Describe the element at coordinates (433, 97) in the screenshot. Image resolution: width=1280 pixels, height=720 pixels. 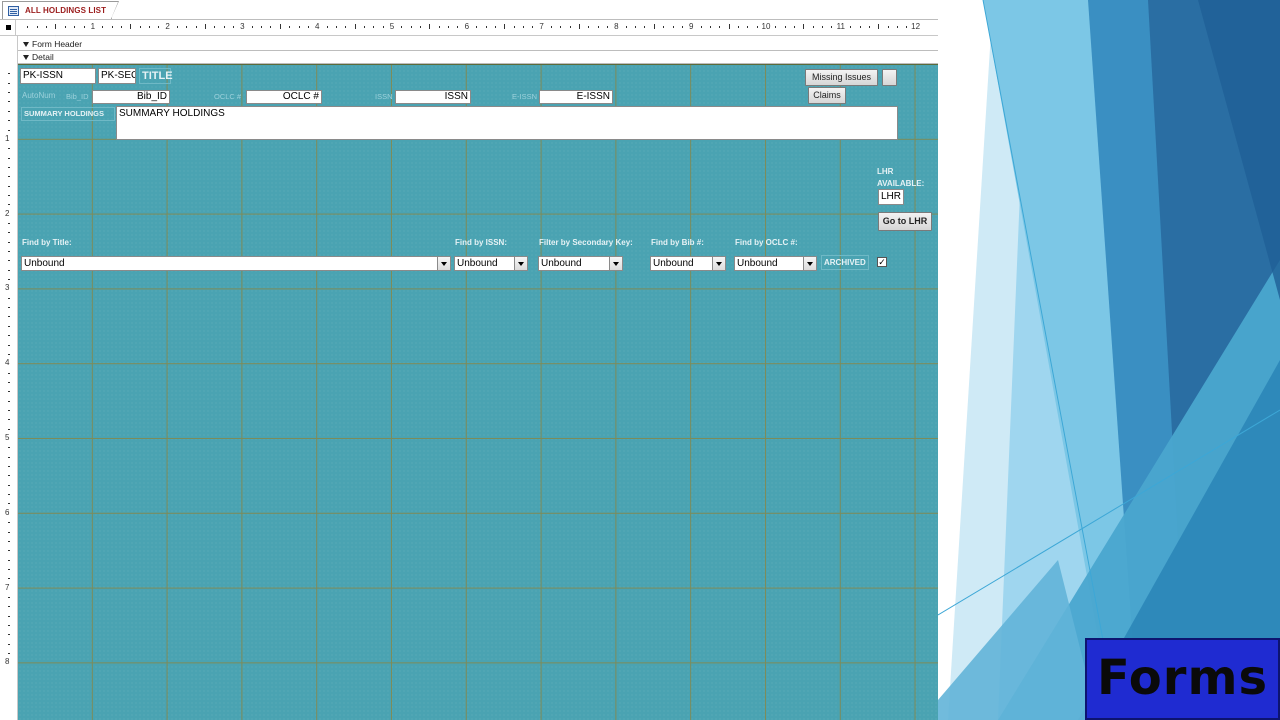
I see `issn-textbox: ISSN` at that location.